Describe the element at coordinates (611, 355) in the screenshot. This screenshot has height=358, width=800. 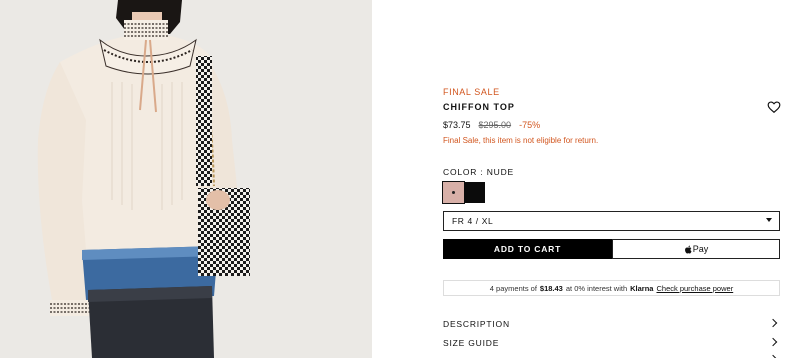
I see `accordion-next` at that location.